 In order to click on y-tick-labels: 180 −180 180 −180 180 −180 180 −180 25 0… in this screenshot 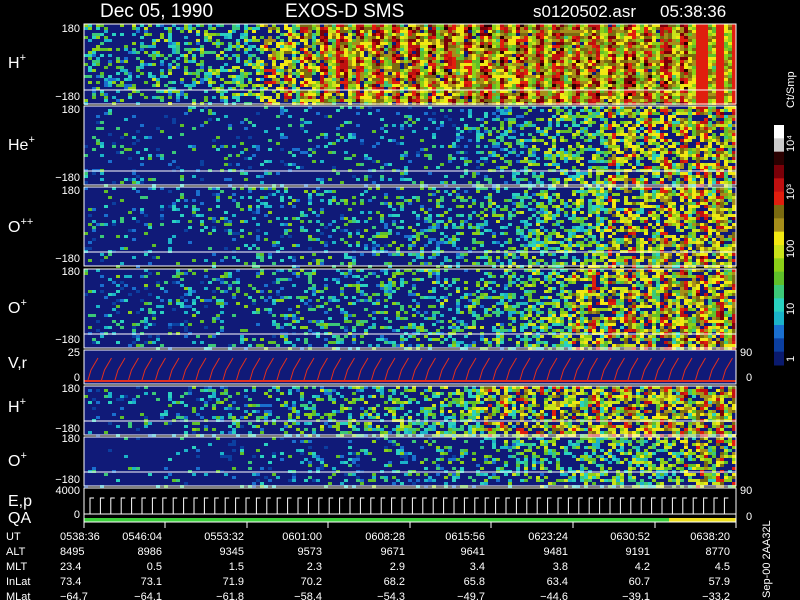, I will do `click(67, 272)`.